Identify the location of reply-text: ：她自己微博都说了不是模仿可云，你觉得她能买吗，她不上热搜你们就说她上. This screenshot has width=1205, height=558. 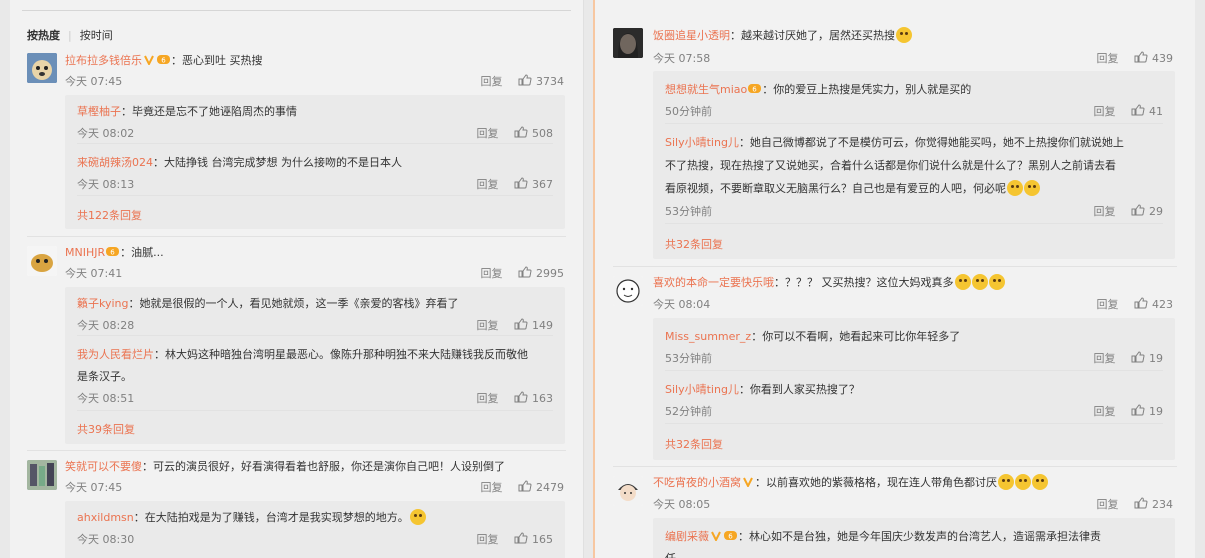
(931, 142).